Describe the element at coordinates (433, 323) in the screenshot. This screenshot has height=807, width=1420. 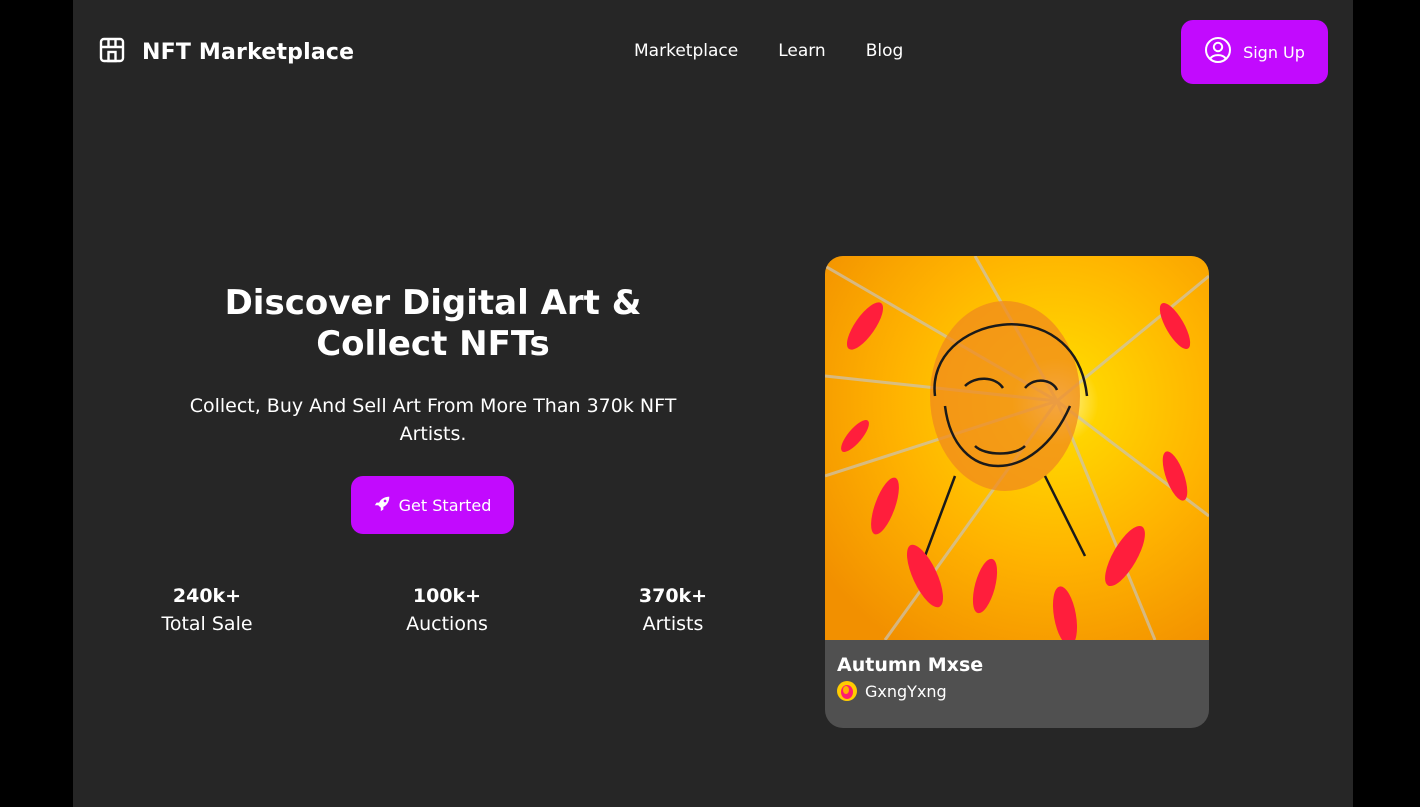
I see `hero-title: Discover Digital Art & Collect NFTs` at that location.